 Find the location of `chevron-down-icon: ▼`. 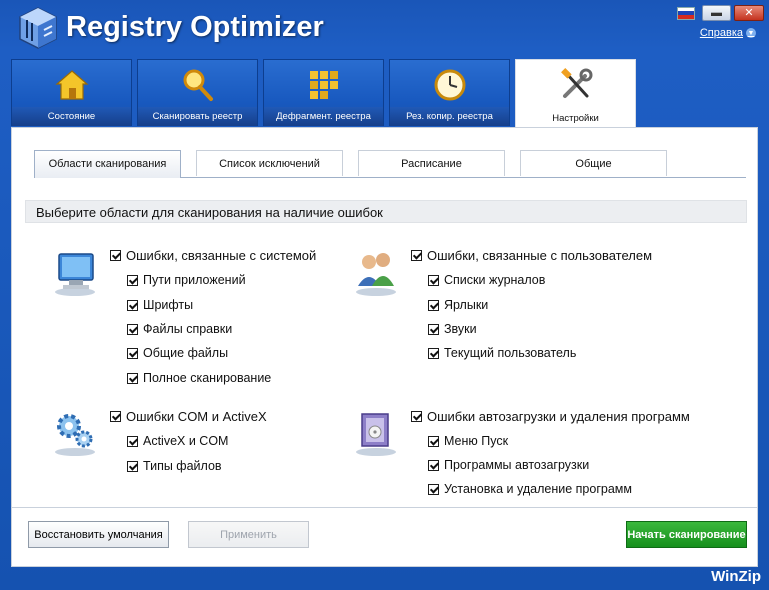

chevron-down-icon: ▼ is located at coordinates (751, 33).